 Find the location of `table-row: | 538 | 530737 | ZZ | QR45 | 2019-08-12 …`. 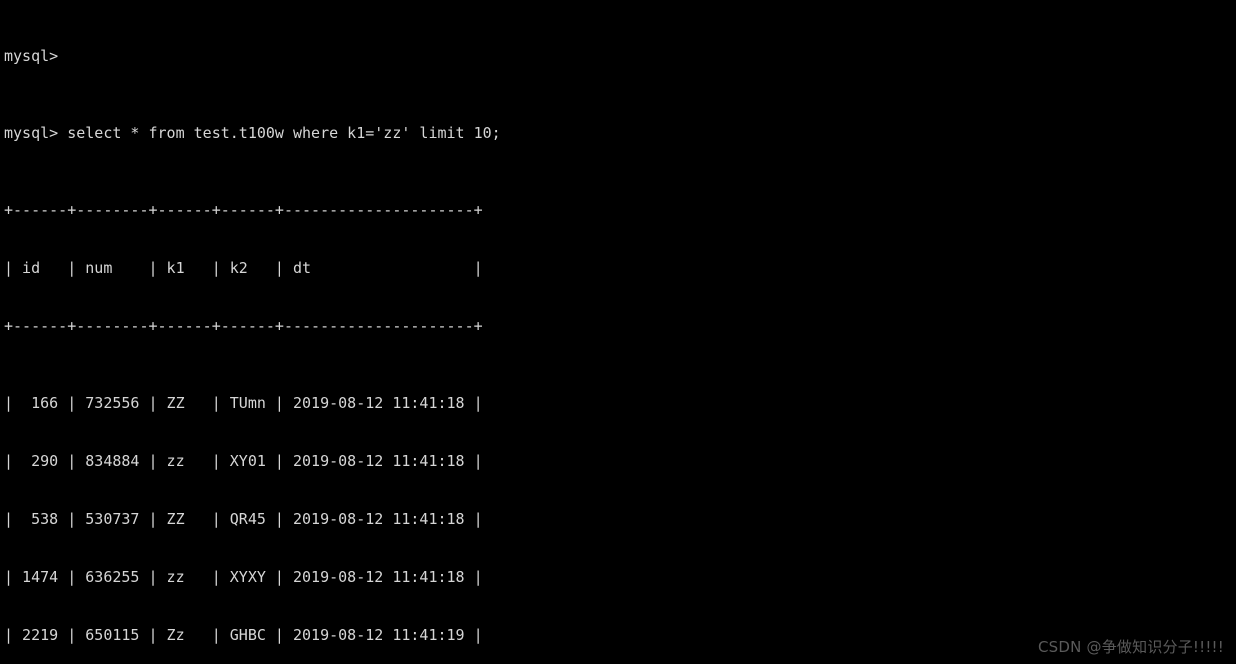

table-row: | 538 | 530737 | ZZ | QR45 | 2019-08-12 … is located at coordinates (243, 519).